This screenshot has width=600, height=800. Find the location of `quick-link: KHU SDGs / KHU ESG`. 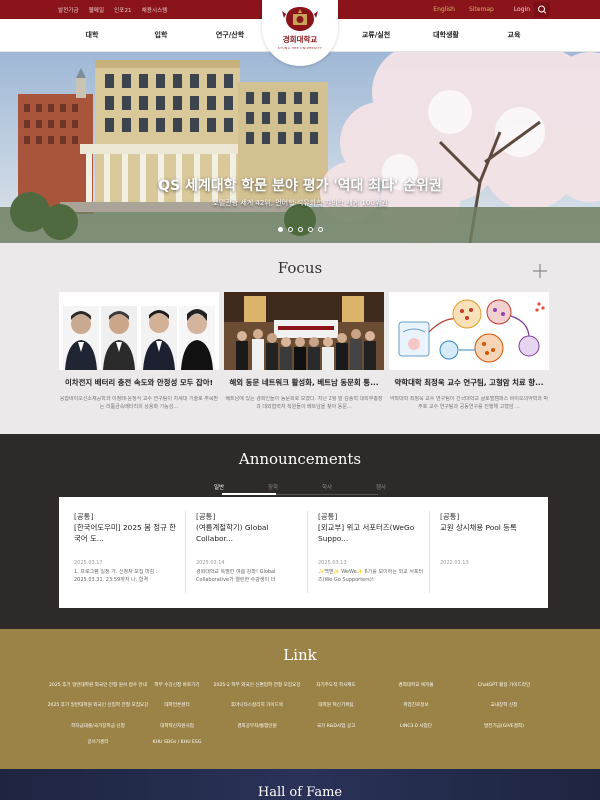

quick-link: KHU SDGs / KHU ESG is located at coordinates (177, 743).